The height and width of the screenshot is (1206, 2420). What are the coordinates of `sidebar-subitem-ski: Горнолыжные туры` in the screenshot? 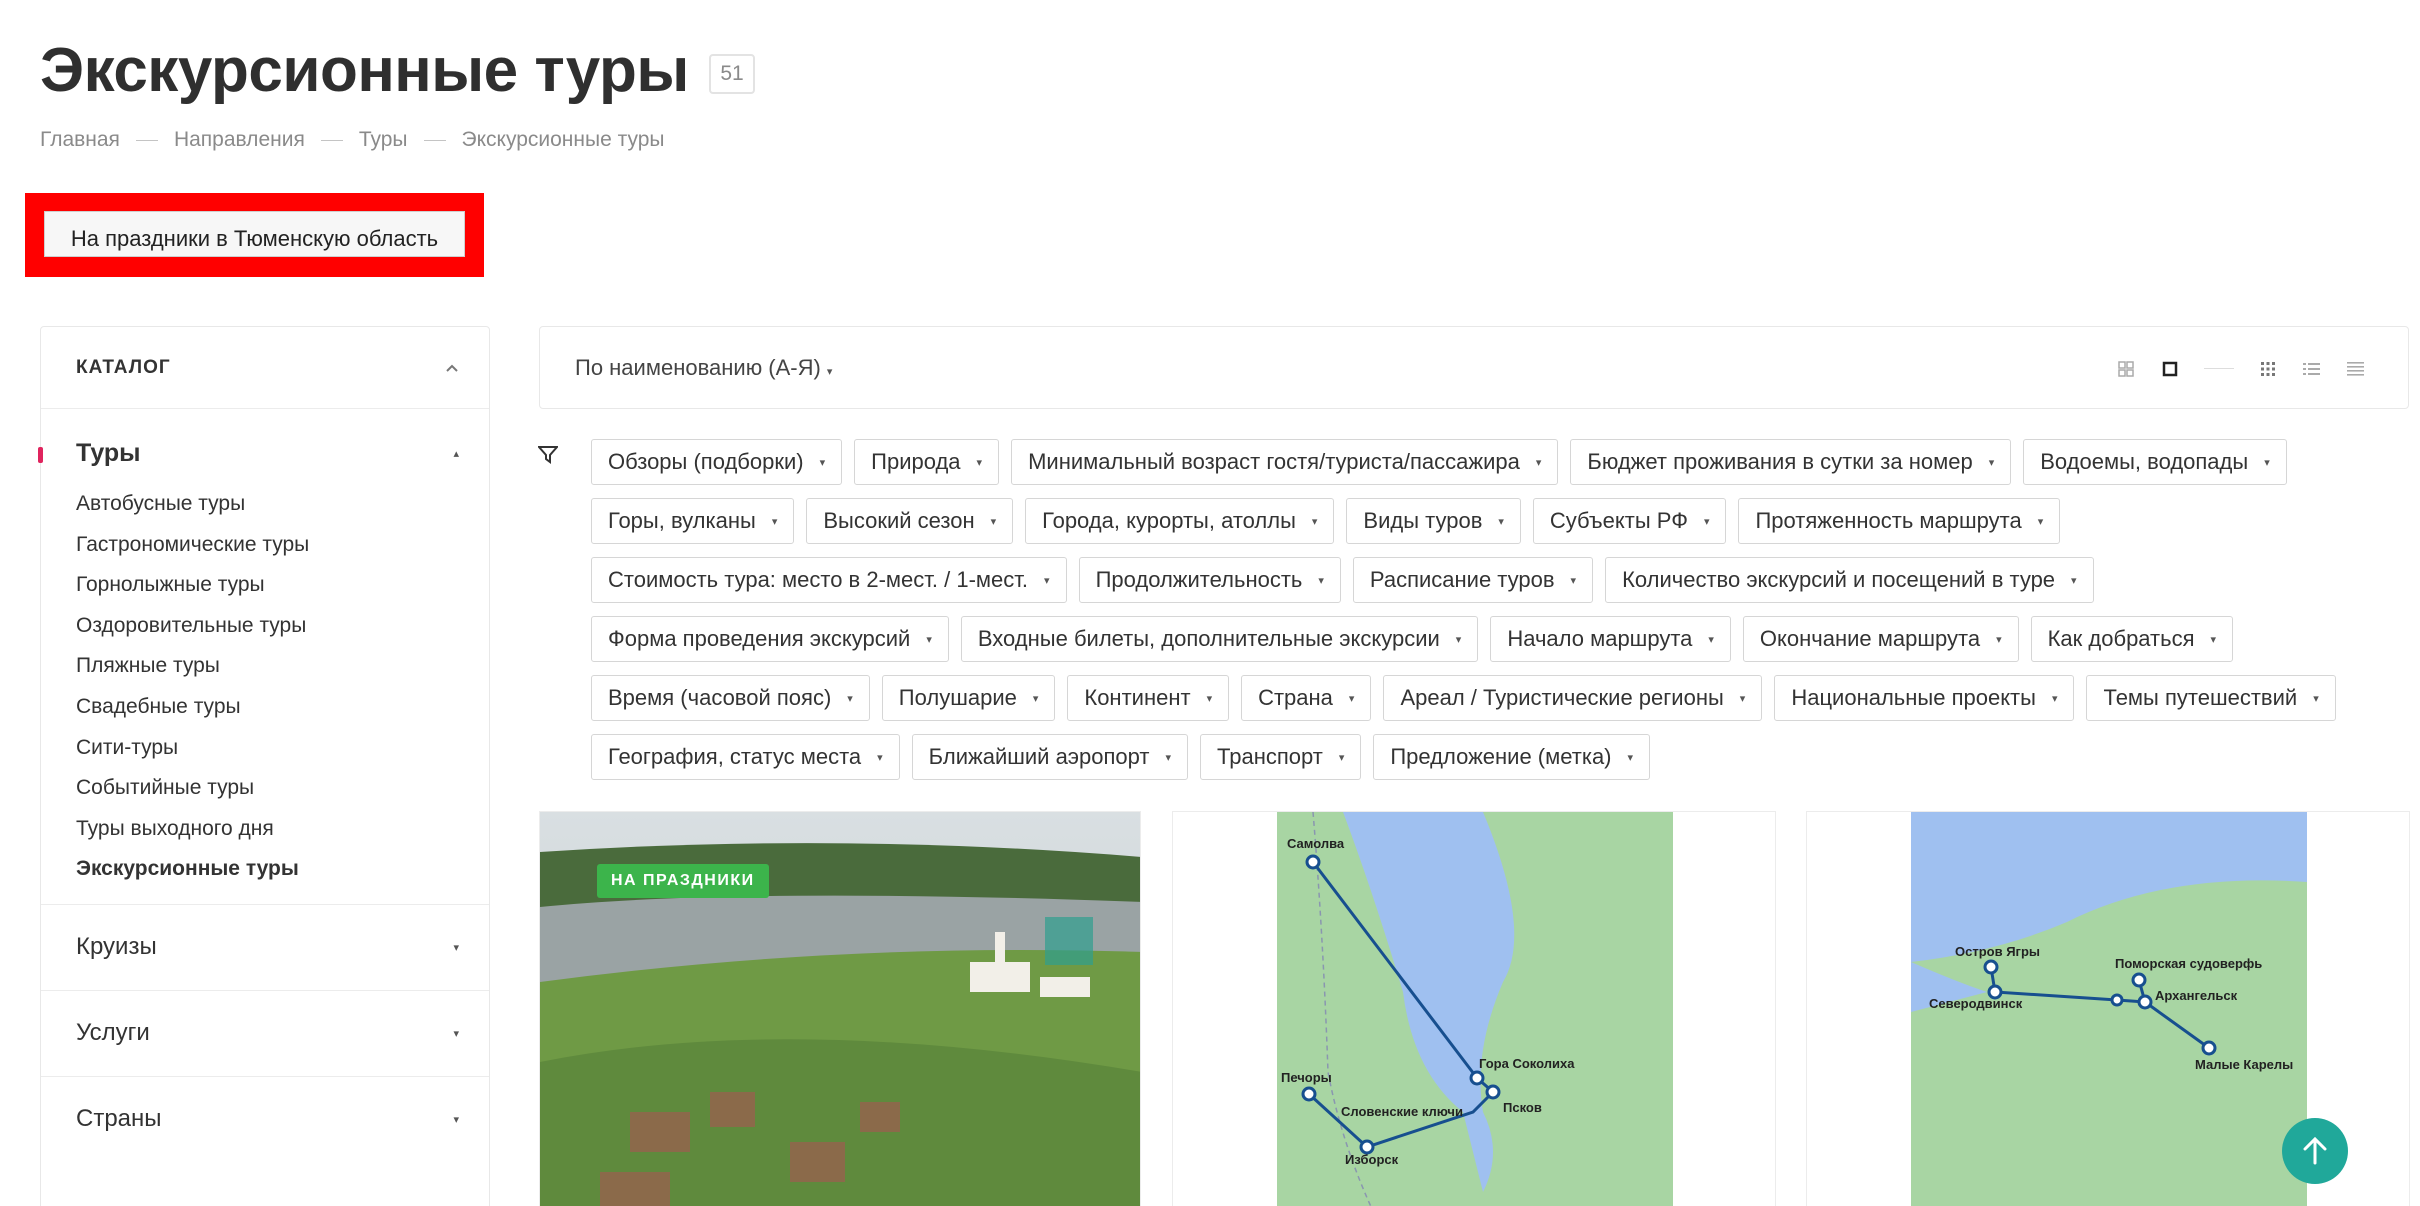 It's located at (282, 585).